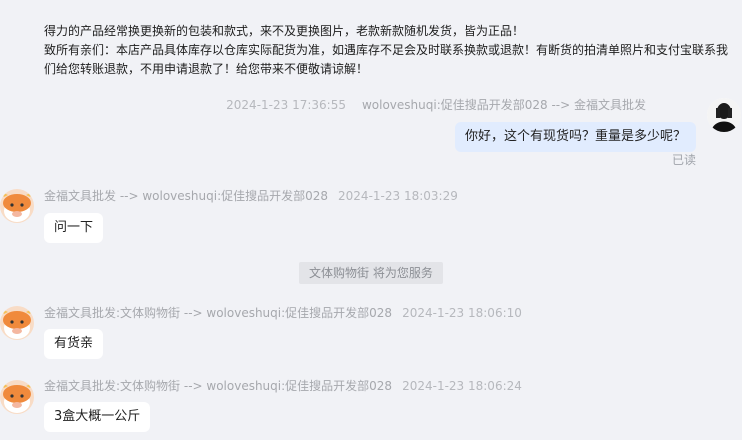 This screenshot has height=440, width=742. I want to click on message-text: 你好，这个有现货吗？重量是多少呢？, so click(575, 136).